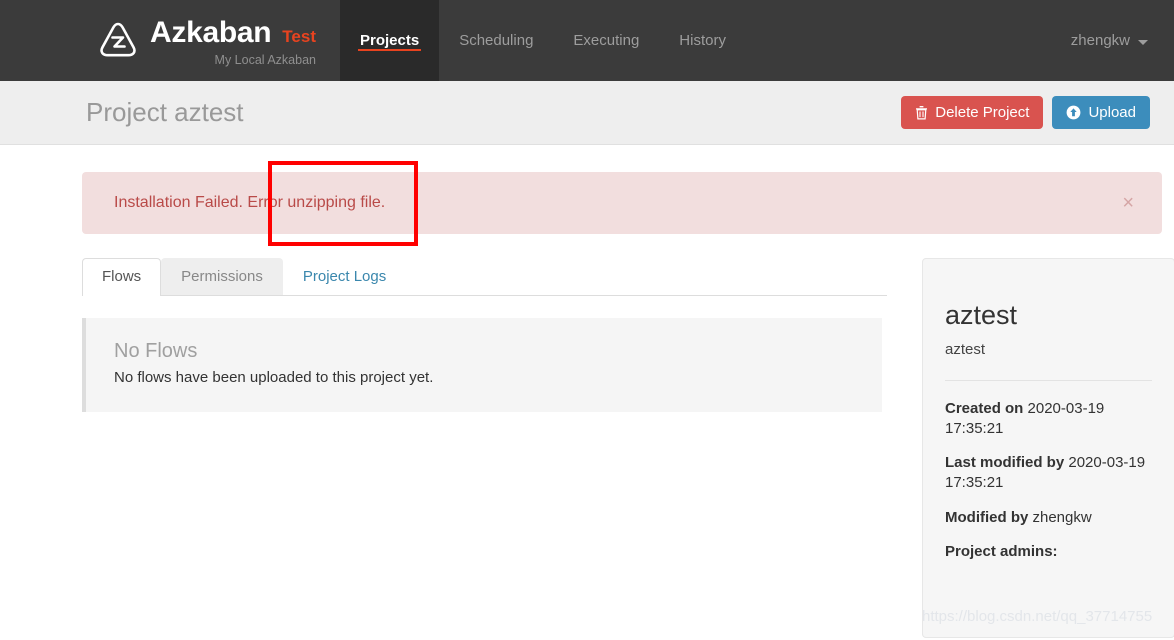 The image size is (1174, 640). Describe the element at coordinates (606, 40) in the screenshot. I see `nav-item-executing: Executing` at that location.